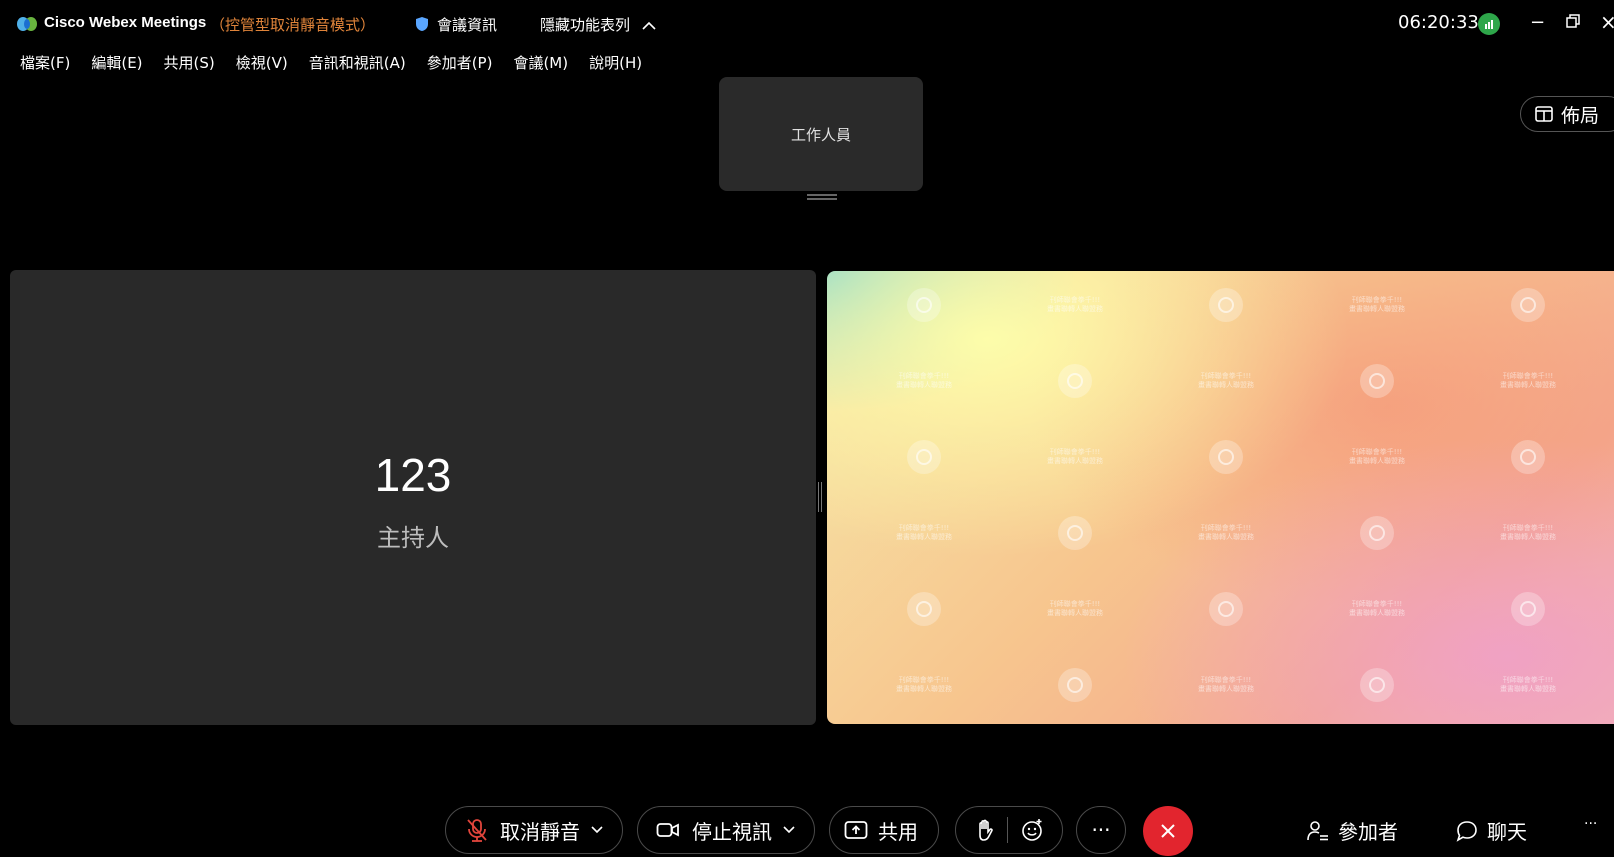 This screenshot has width=1614, height=857. I want to click on share-label: 共用, so click(898, 831).